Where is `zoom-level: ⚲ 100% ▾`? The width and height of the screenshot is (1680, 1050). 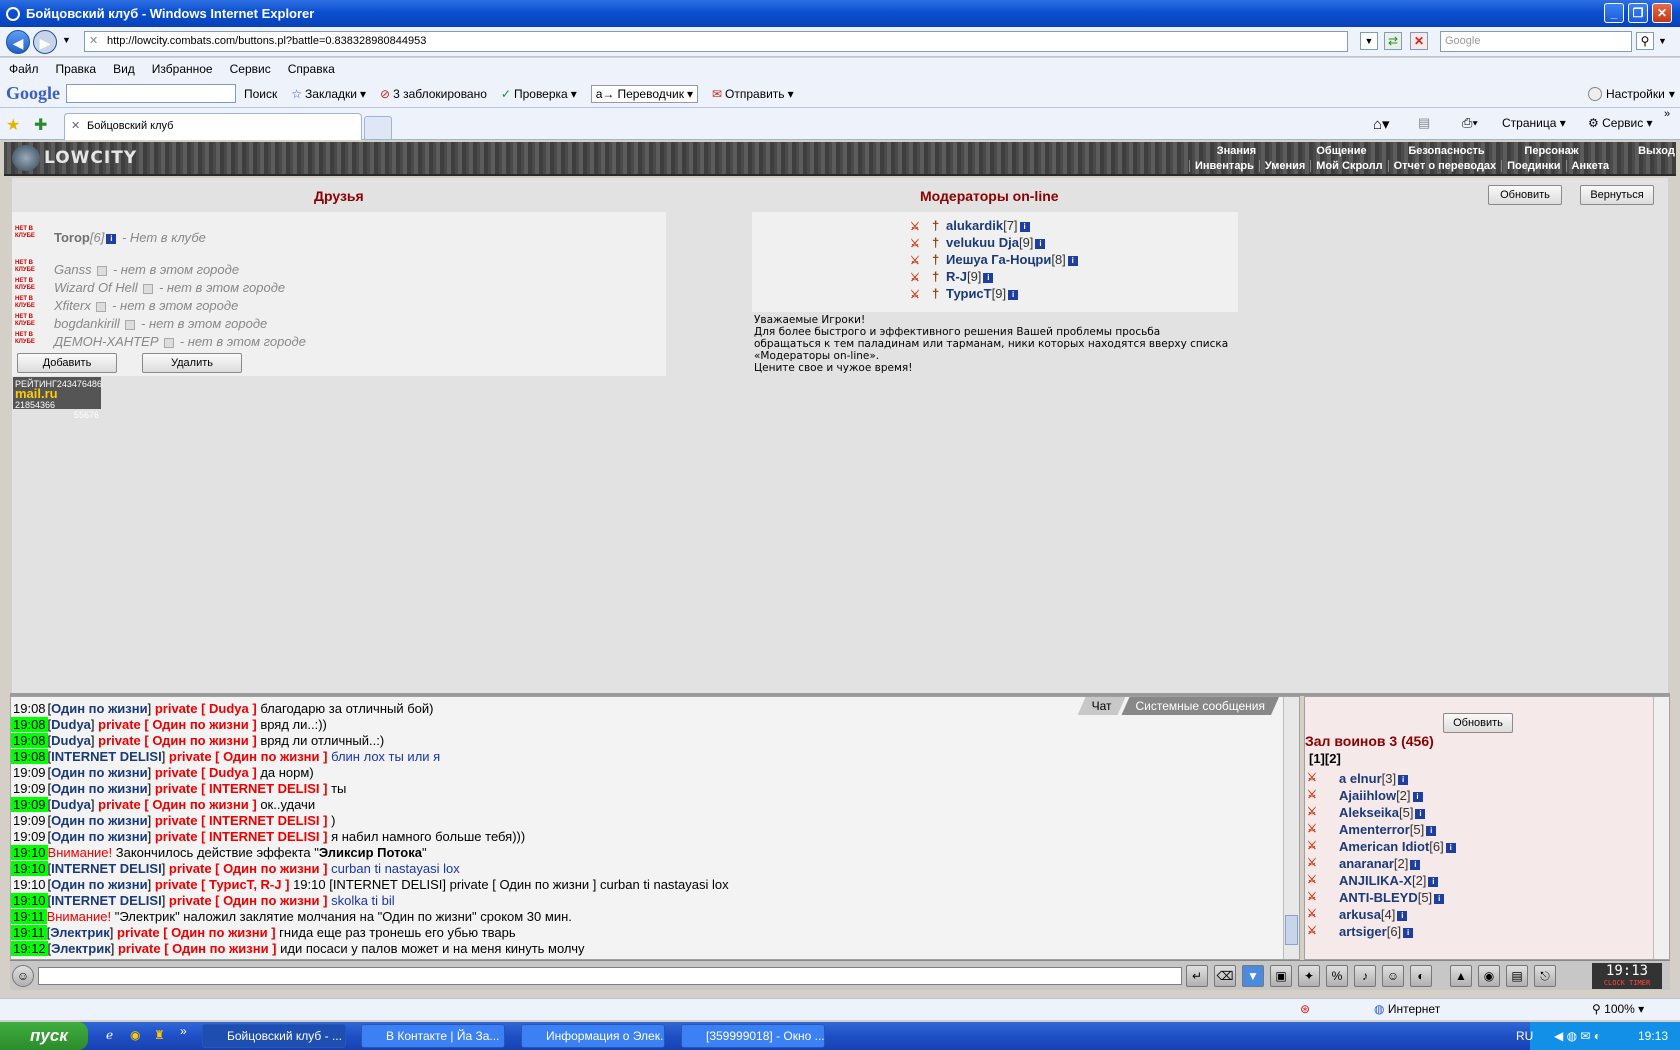
zoom-level: ⚲ 100% ▾ is located at coordinates (1618, 1009).